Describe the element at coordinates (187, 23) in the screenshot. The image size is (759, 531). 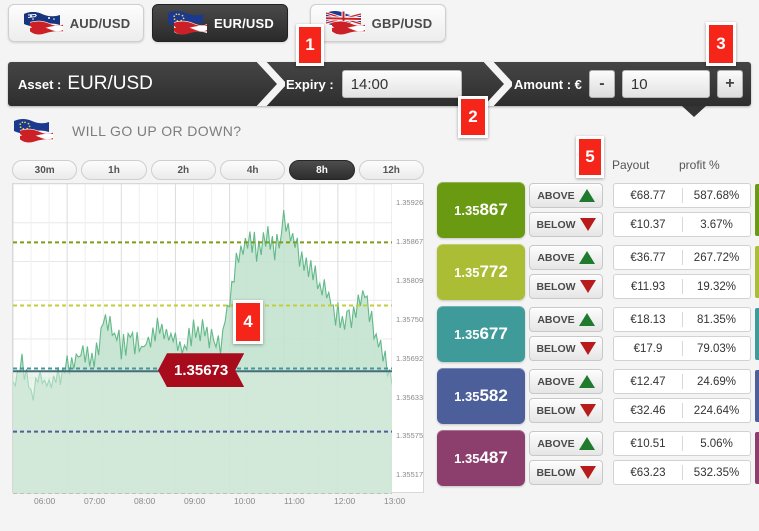
I see `eur-usd-flag-icon` at that location.